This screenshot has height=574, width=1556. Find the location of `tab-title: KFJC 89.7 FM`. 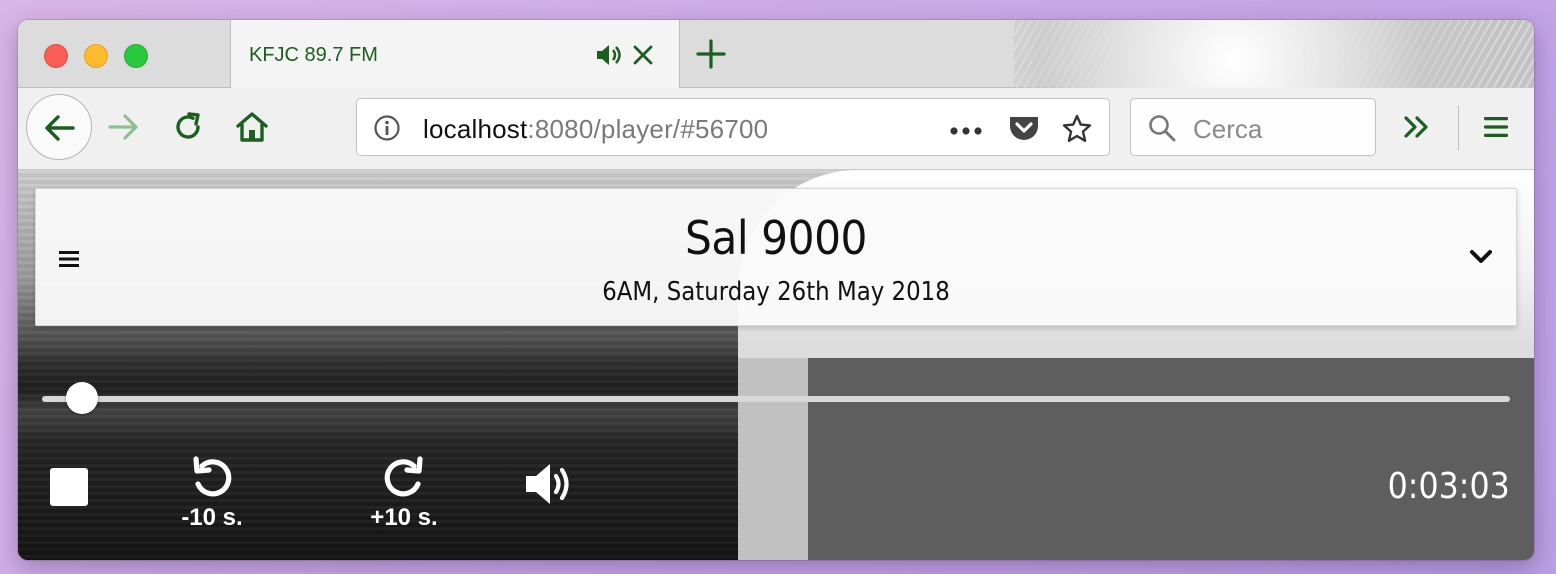

tab-title: KFJC 89.7 FM is located at coordinates (313, 55).